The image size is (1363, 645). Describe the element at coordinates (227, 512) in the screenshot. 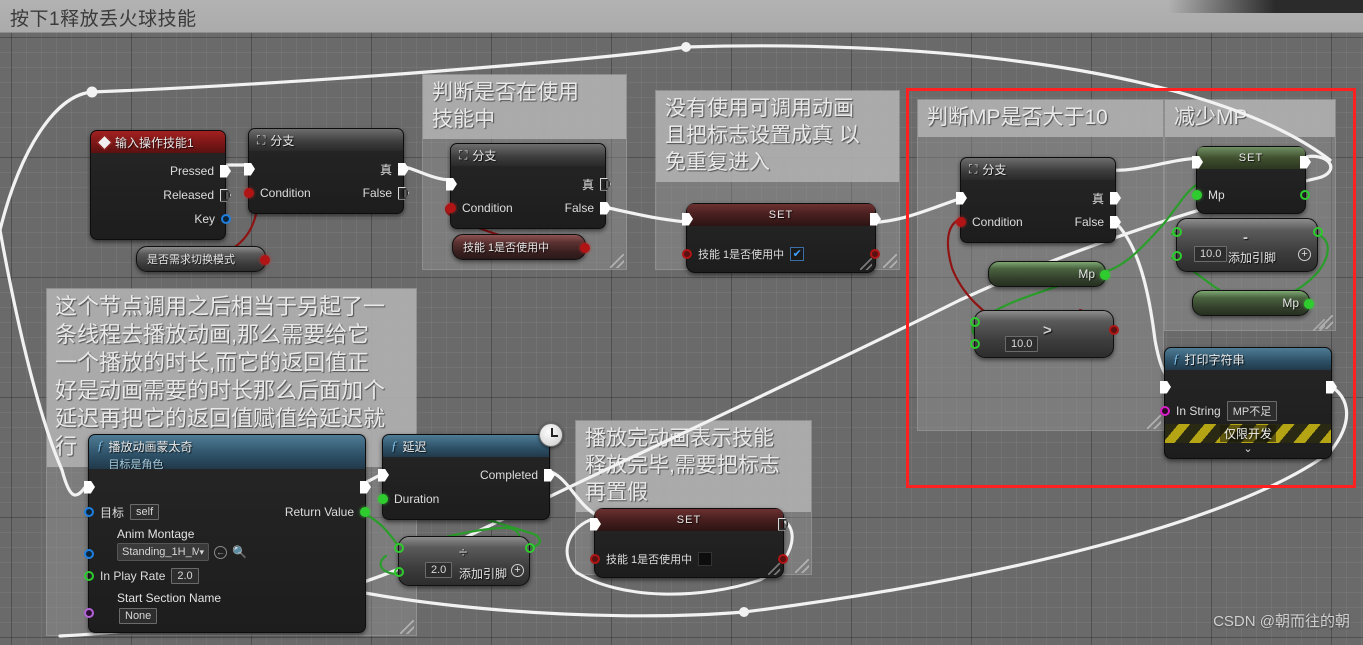

I see `pin-row-target: 目标 self Return Value` at that location.